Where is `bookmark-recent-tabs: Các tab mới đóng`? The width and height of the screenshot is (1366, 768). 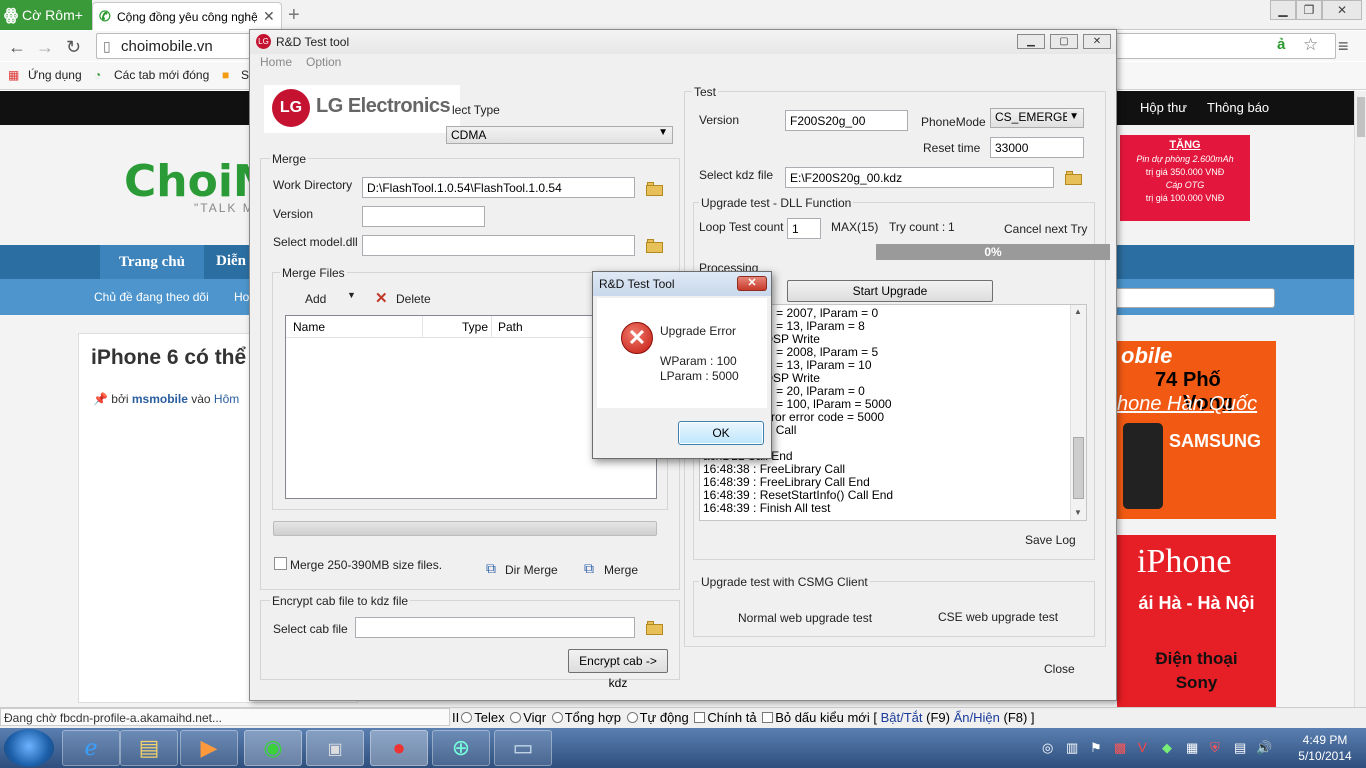 bookmark-recent-tabs: Các tab mới đóng is located at coordinates (161, 75).